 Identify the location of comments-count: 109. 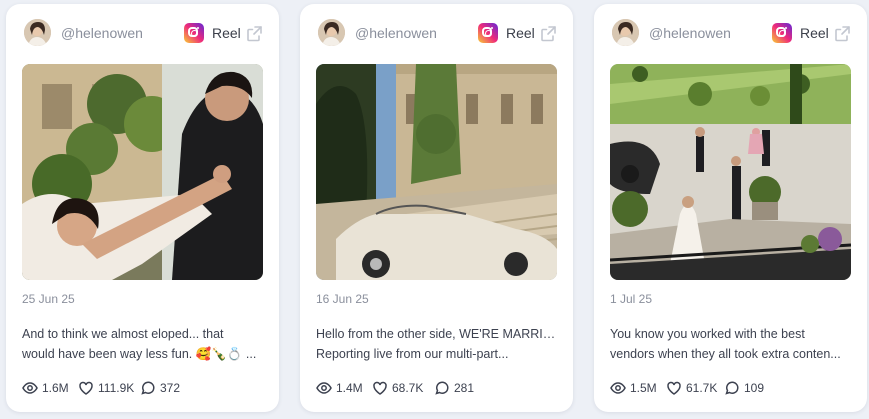
(754, 388).